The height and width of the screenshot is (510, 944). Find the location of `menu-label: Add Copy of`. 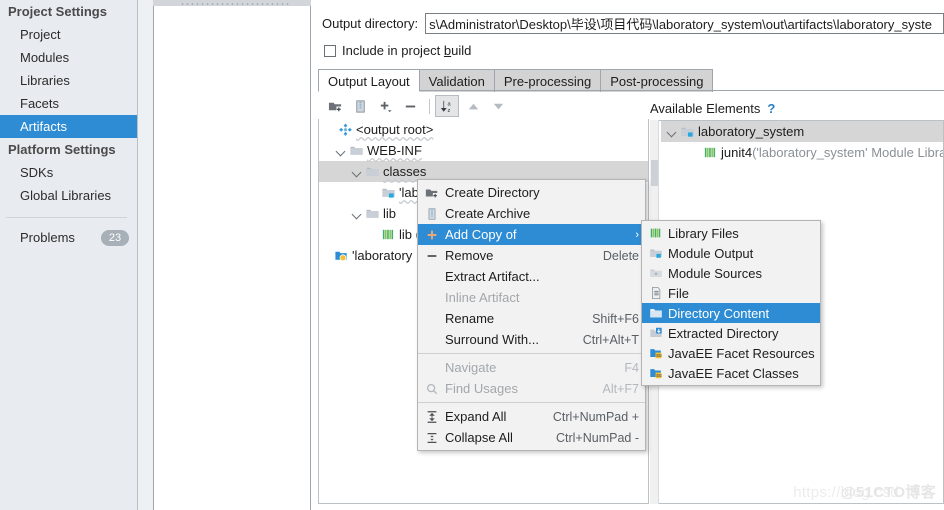

menu-label: Add Copy of is located at coordinates (481, 234).